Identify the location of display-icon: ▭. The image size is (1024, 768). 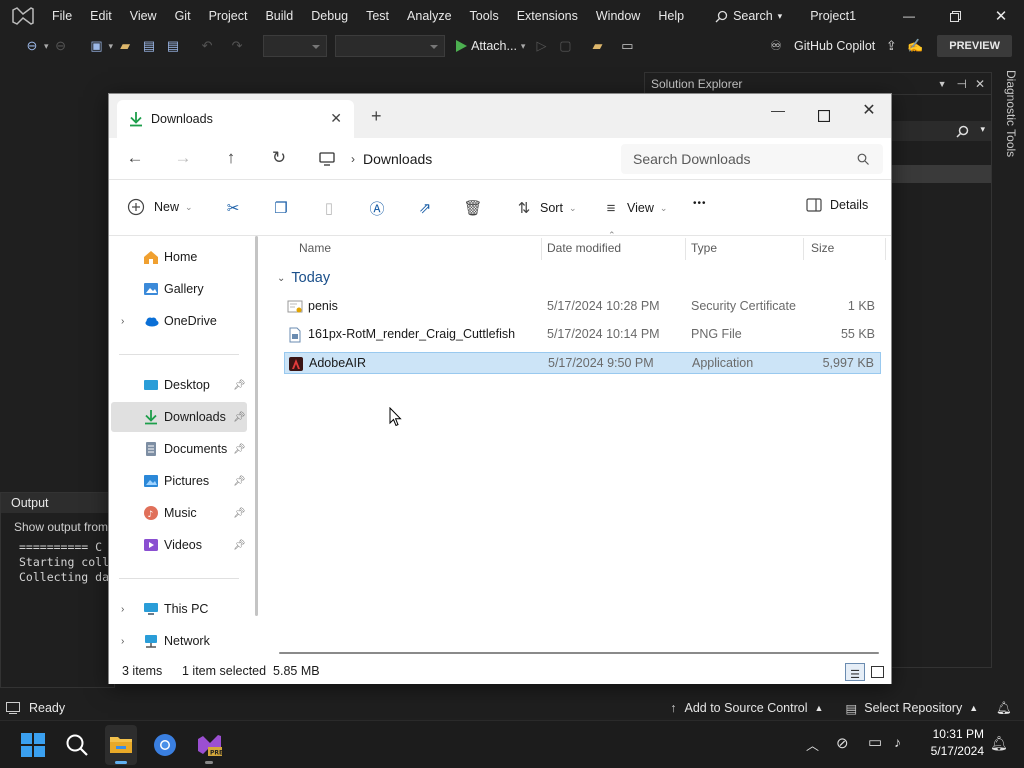
(875, 742).